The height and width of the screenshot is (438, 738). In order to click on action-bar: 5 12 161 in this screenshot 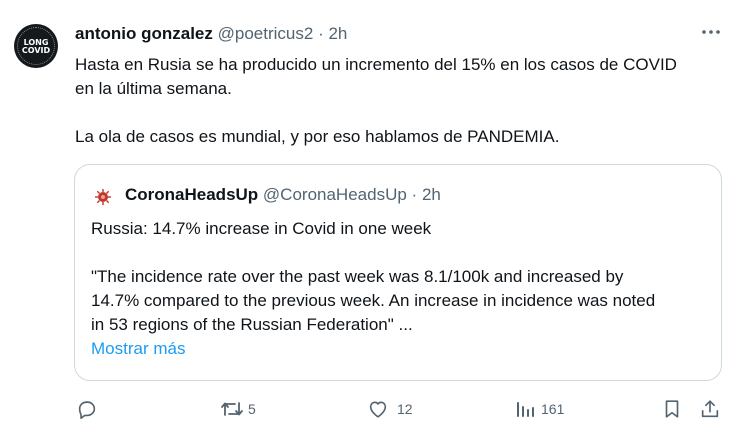, I will do `click(369, 409)`.